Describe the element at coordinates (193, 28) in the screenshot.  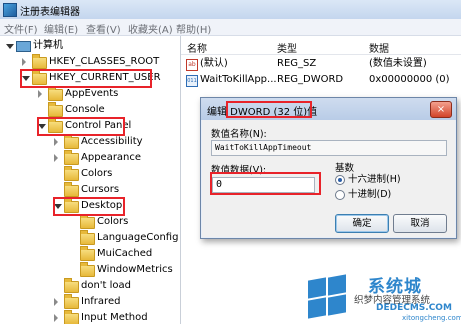
I see `menu-help: 帮助(H)` at that location.